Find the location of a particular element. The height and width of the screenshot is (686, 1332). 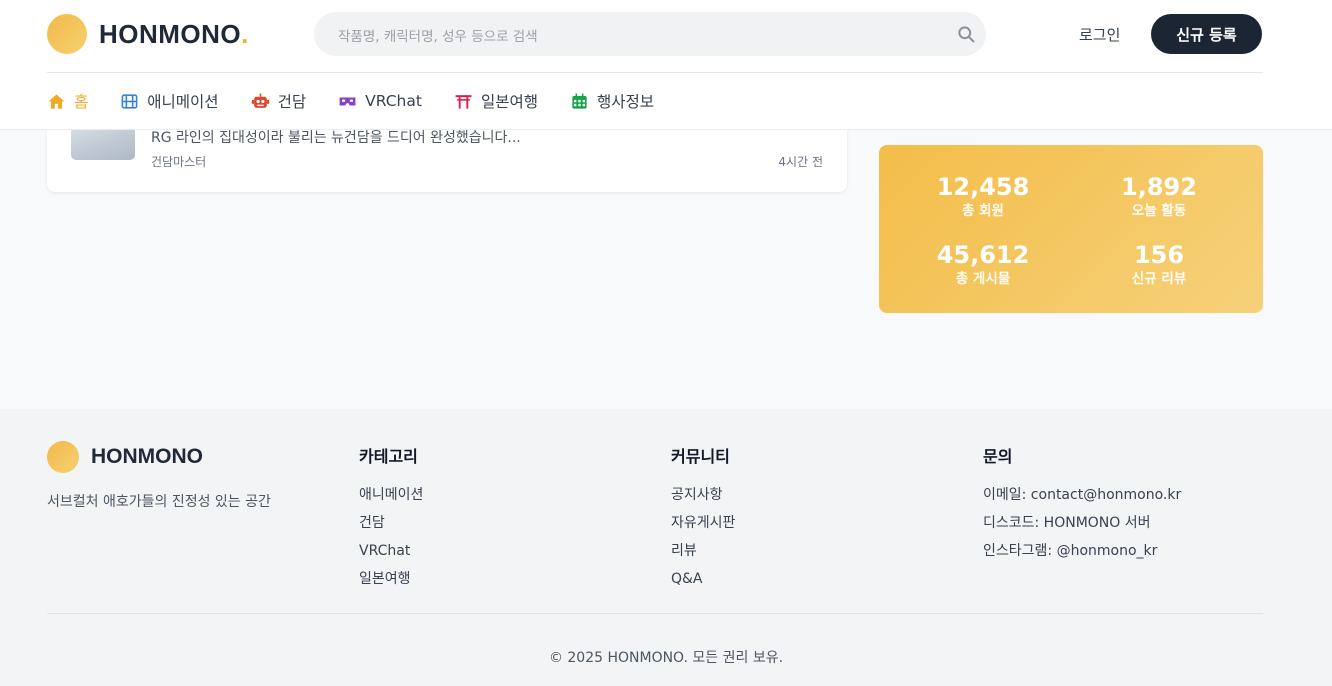

footer-link-gundam: 건담 is located at coordinates (391, 523).